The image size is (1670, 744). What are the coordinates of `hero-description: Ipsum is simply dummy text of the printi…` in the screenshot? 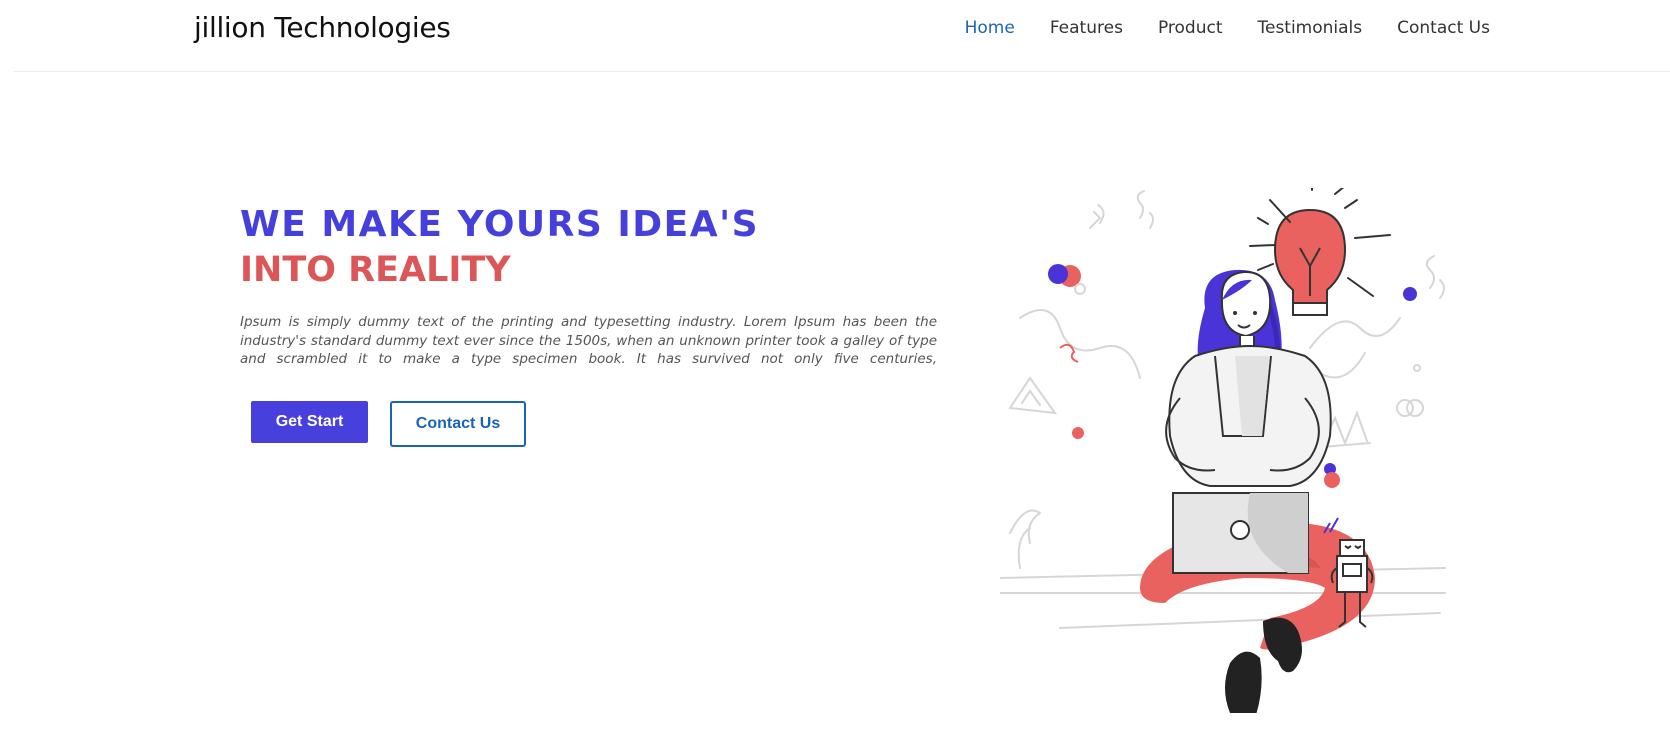 It's located at (588, 340).